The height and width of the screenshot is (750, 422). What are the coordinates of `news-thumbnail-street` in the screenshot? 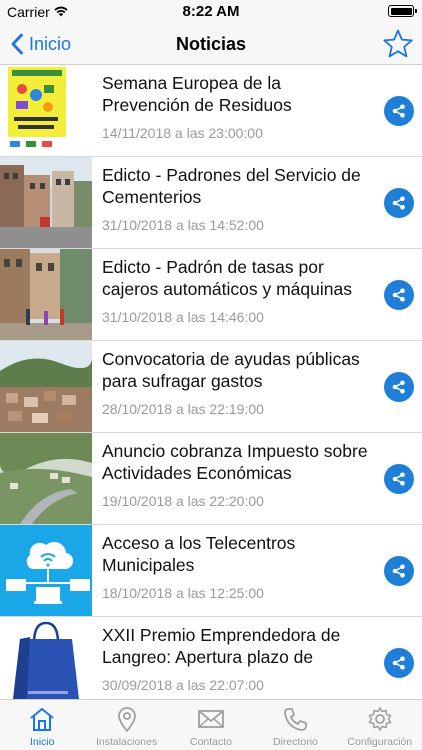 It's located at (46, 202).